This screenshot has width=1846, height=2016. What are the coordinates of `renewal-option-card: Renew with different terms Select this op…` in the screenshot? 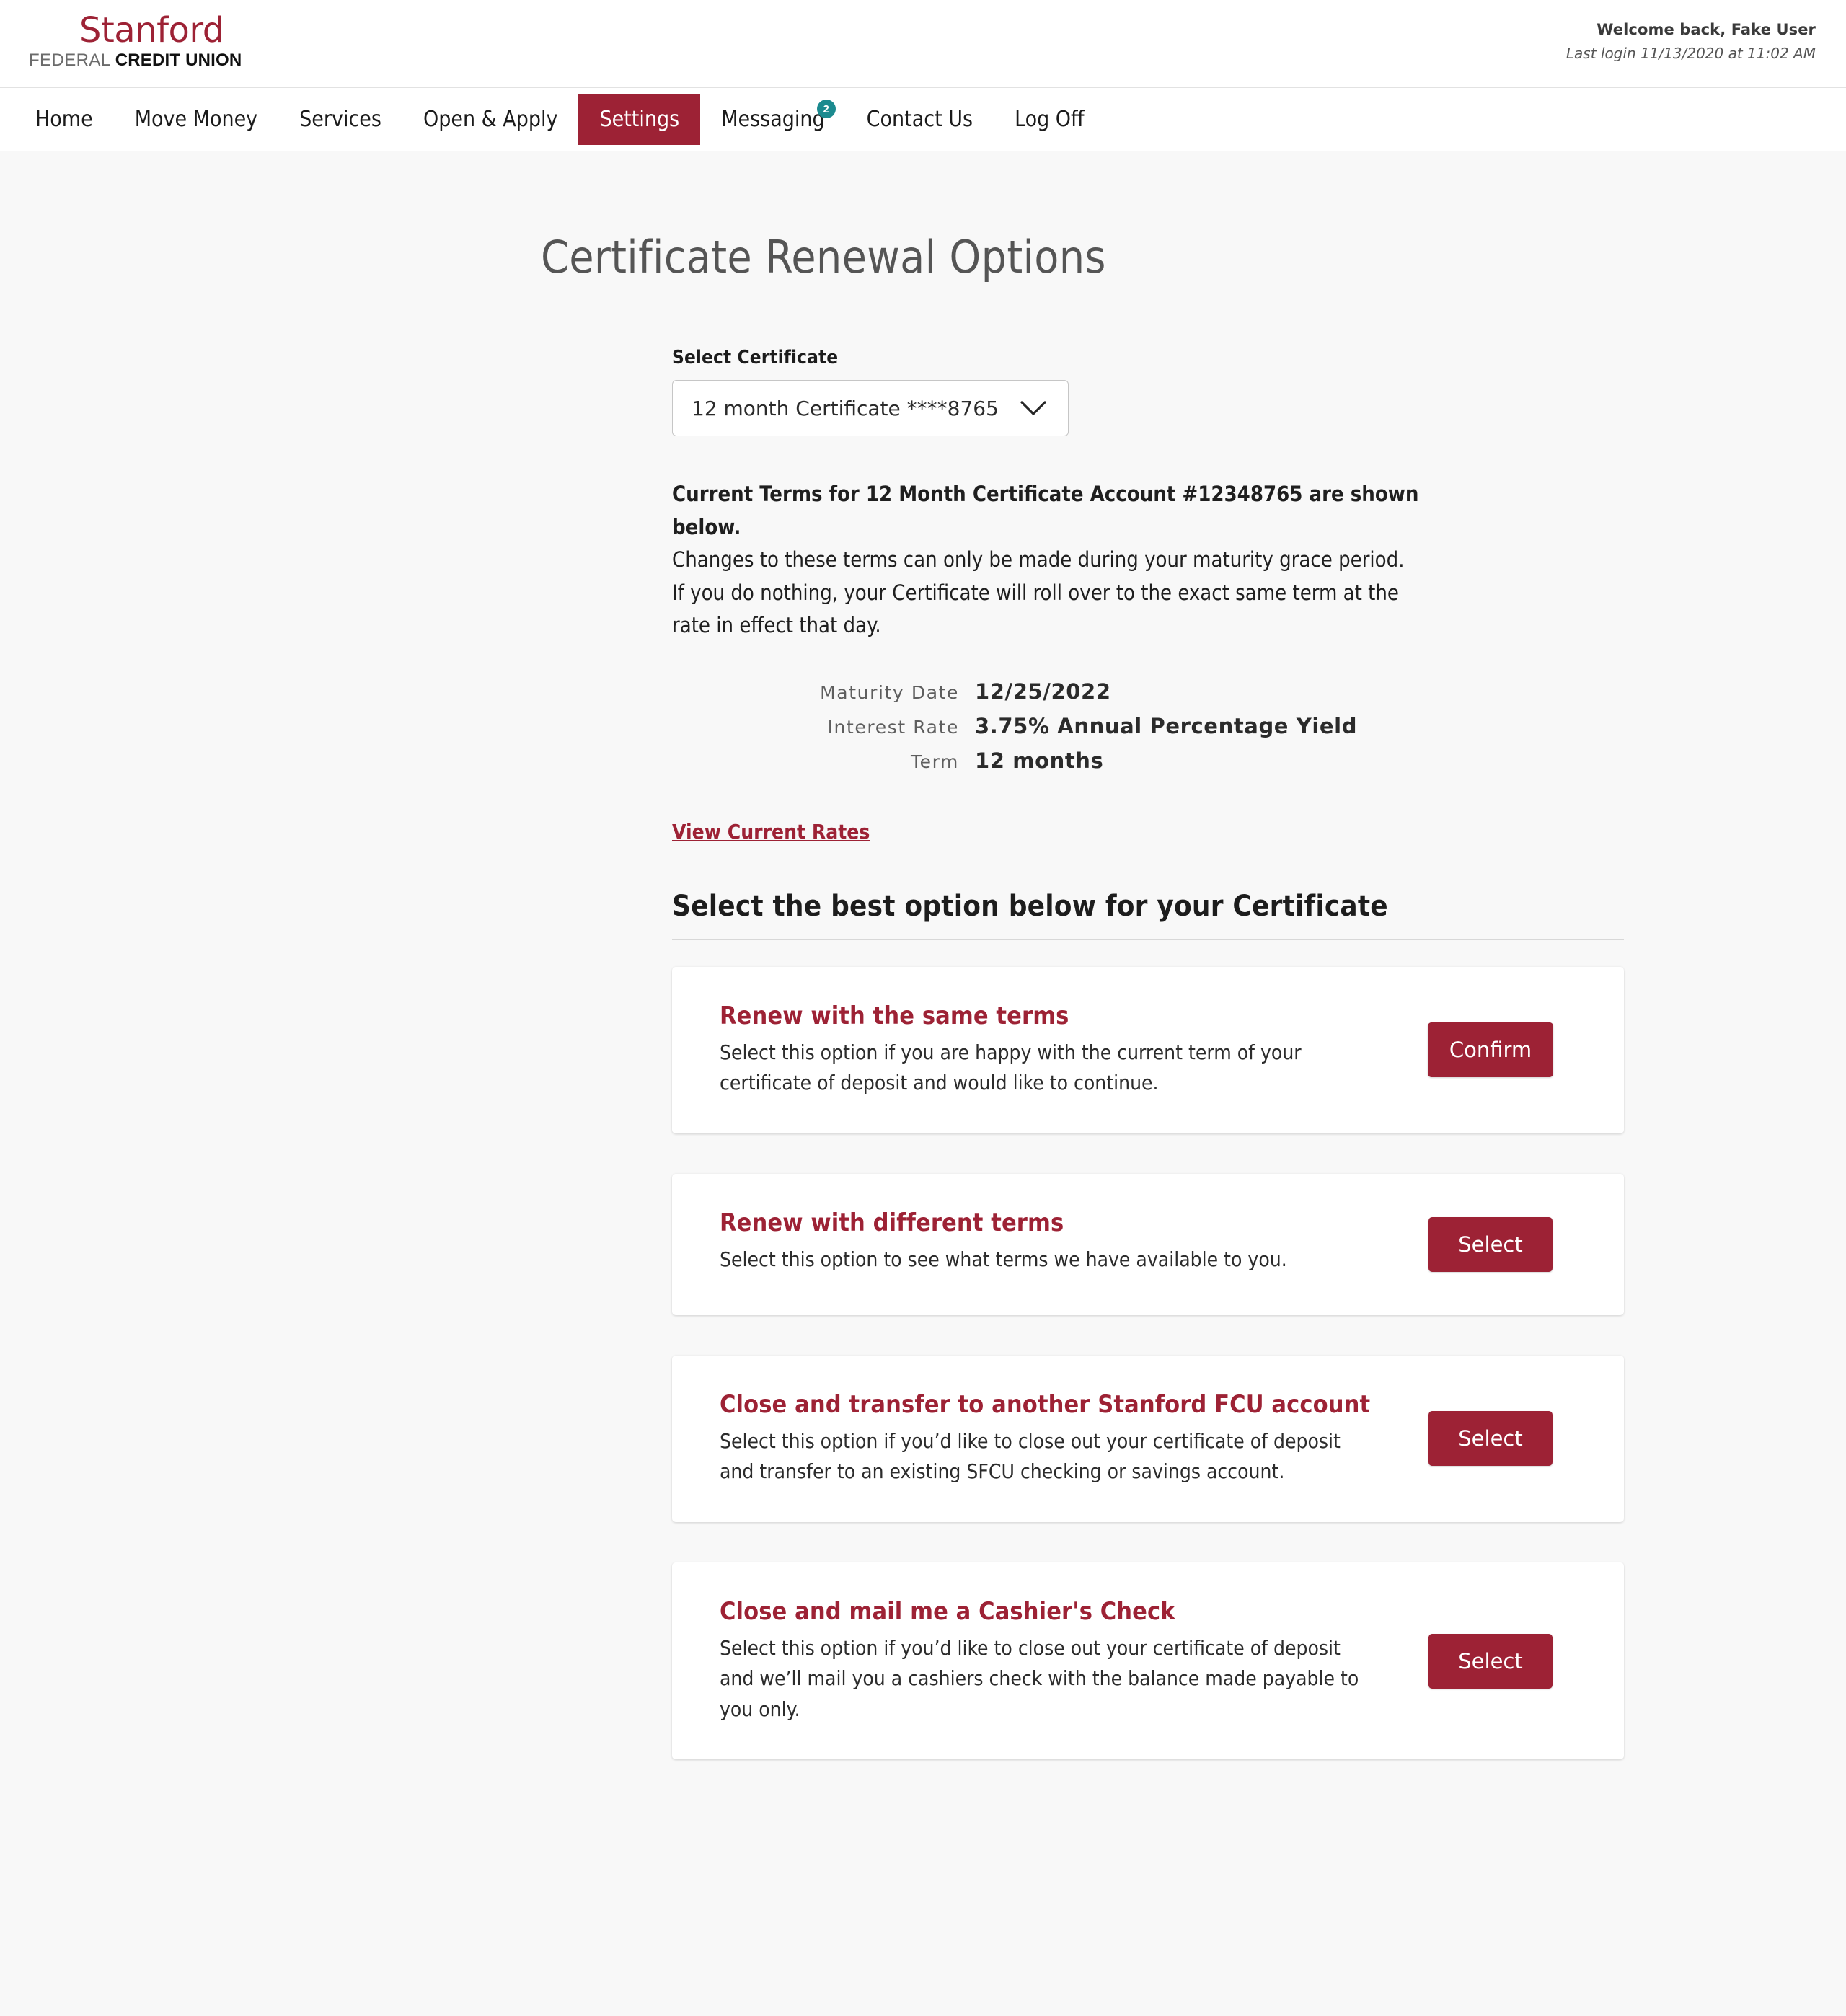 It's located at (1148, 1244).